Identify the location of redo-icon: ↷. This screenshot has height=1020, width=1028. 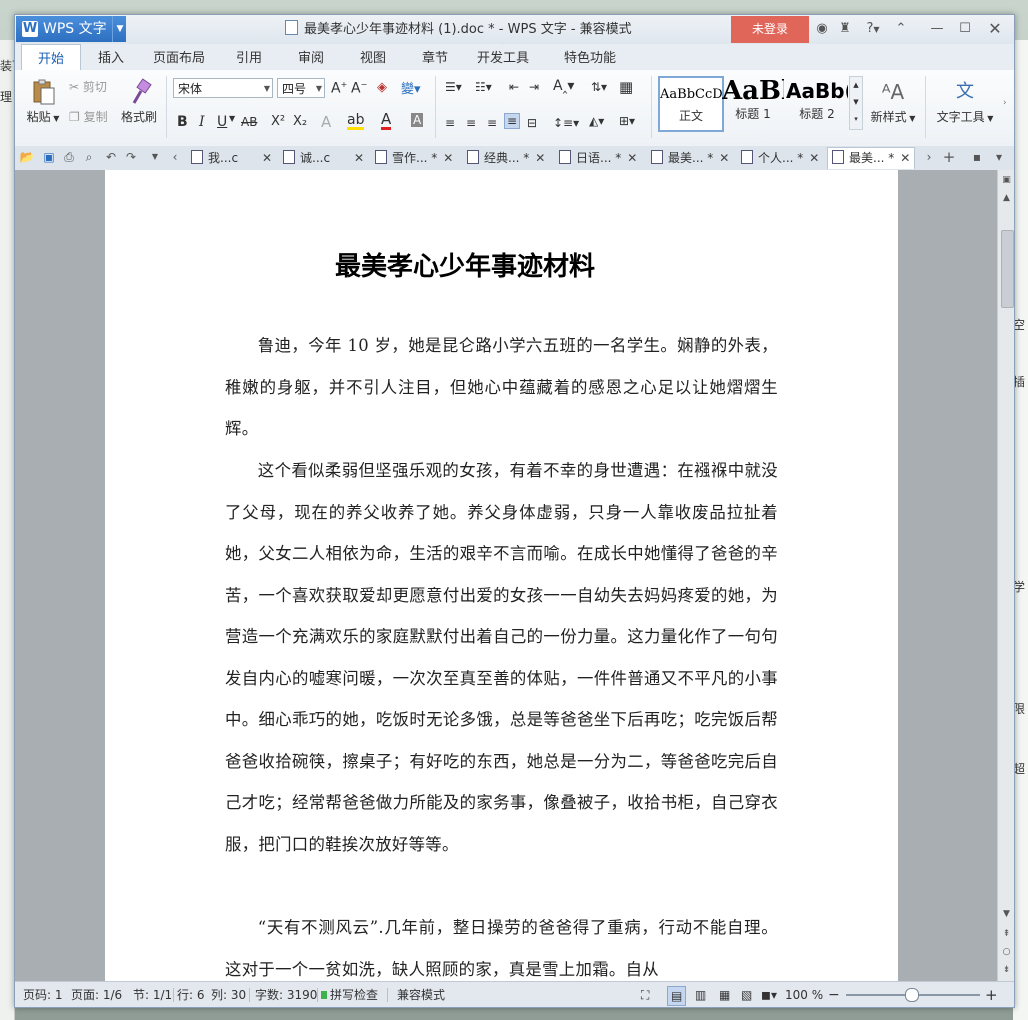
(131, 157).